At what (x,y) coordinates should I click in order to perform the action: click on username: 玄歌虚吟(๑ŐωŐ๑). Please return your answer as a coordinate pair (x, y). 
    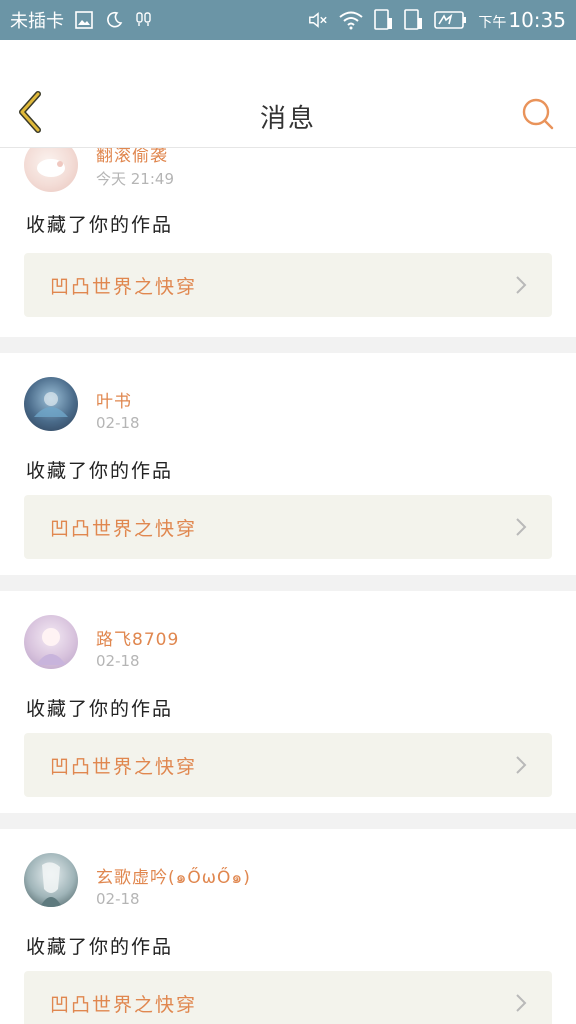
    Looking at the image, I should click on (173, 877).